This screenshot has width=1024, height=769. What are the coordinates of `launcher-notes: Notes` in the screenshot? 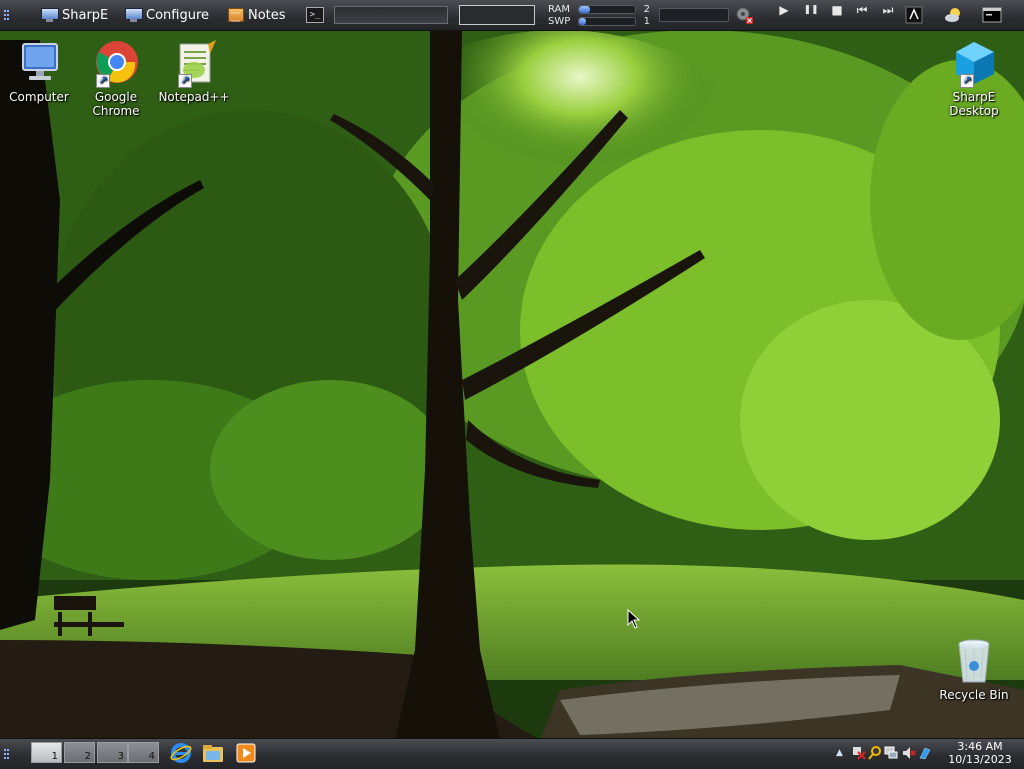 It's located at (257, 15).